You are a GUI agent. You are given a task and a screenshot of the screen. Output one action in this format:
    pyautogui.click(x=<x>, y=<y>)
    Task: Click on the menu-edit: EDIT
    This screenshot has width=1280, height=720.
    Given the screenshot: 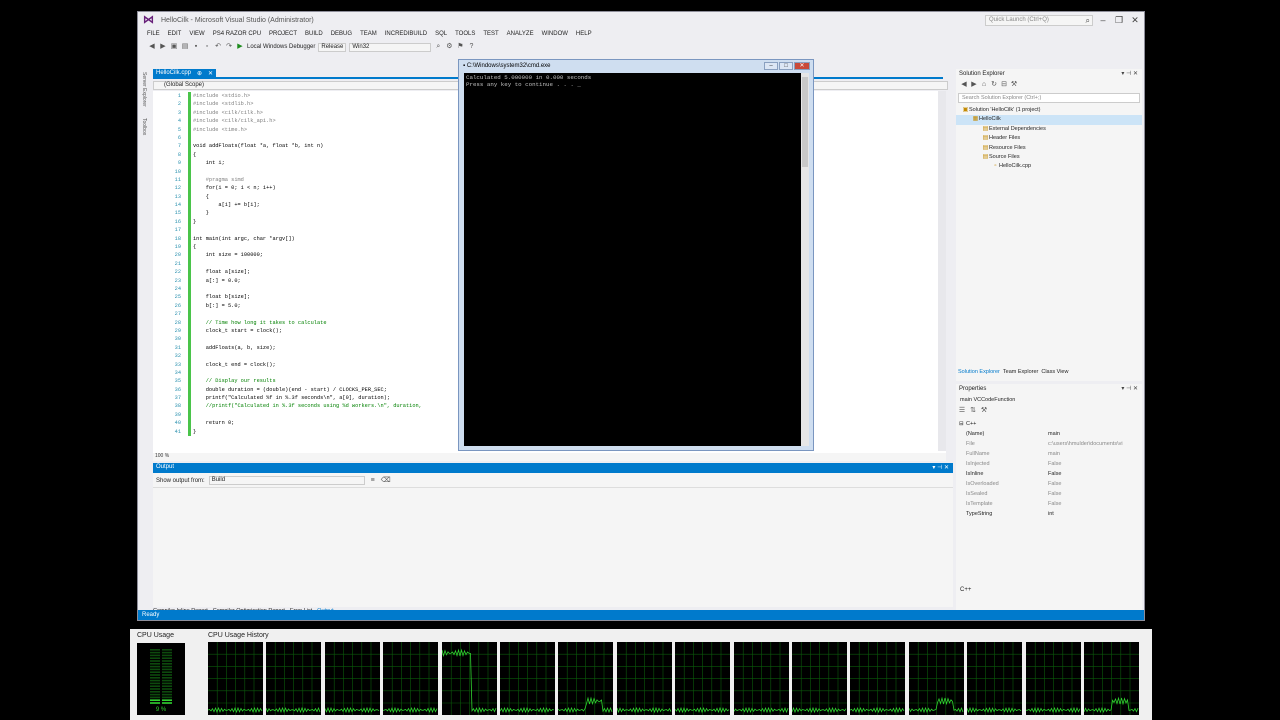 What is the action you would take?
    pyautogui.click(x=175, y=34)
    